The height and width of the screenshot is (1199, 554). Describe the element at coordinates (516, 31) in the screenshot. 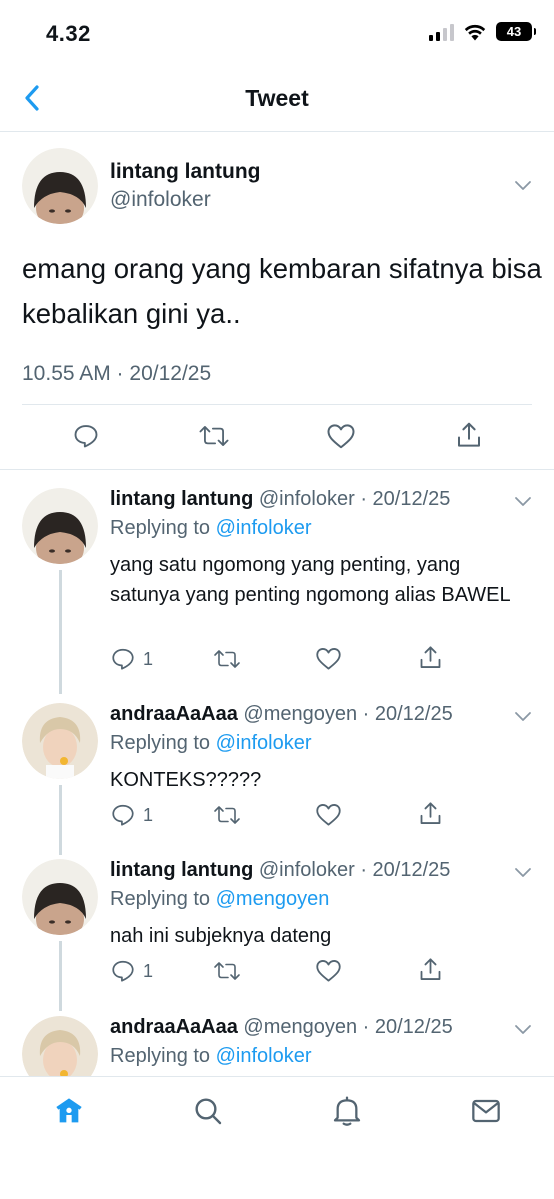

I see `battery-icon: 43` at that location.